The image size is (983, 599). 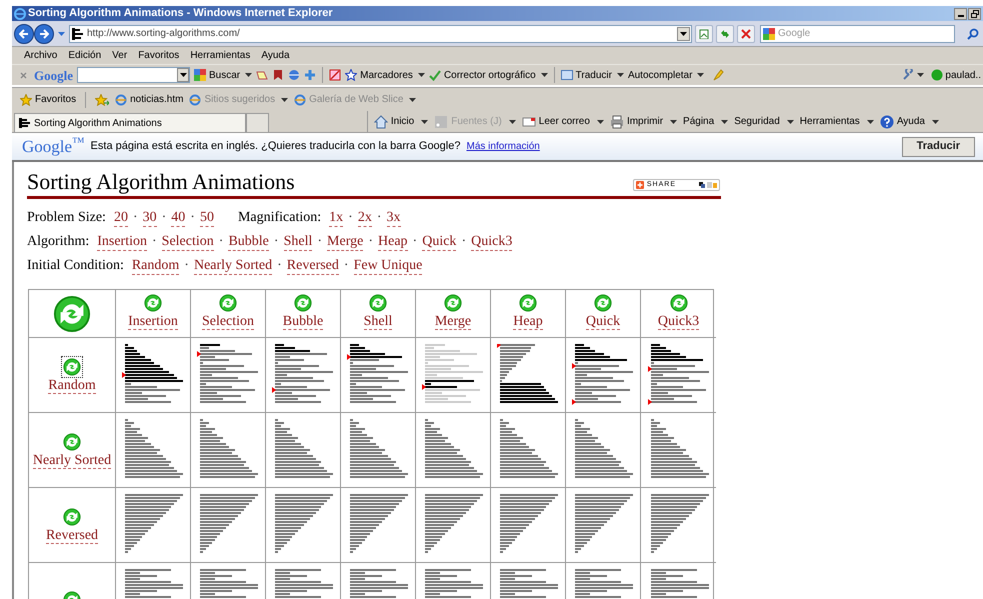 What do you see at coordinates (58, 242) in the screenshot?
I see `option-label: Algorithm:` at bounding box center [58, 242].